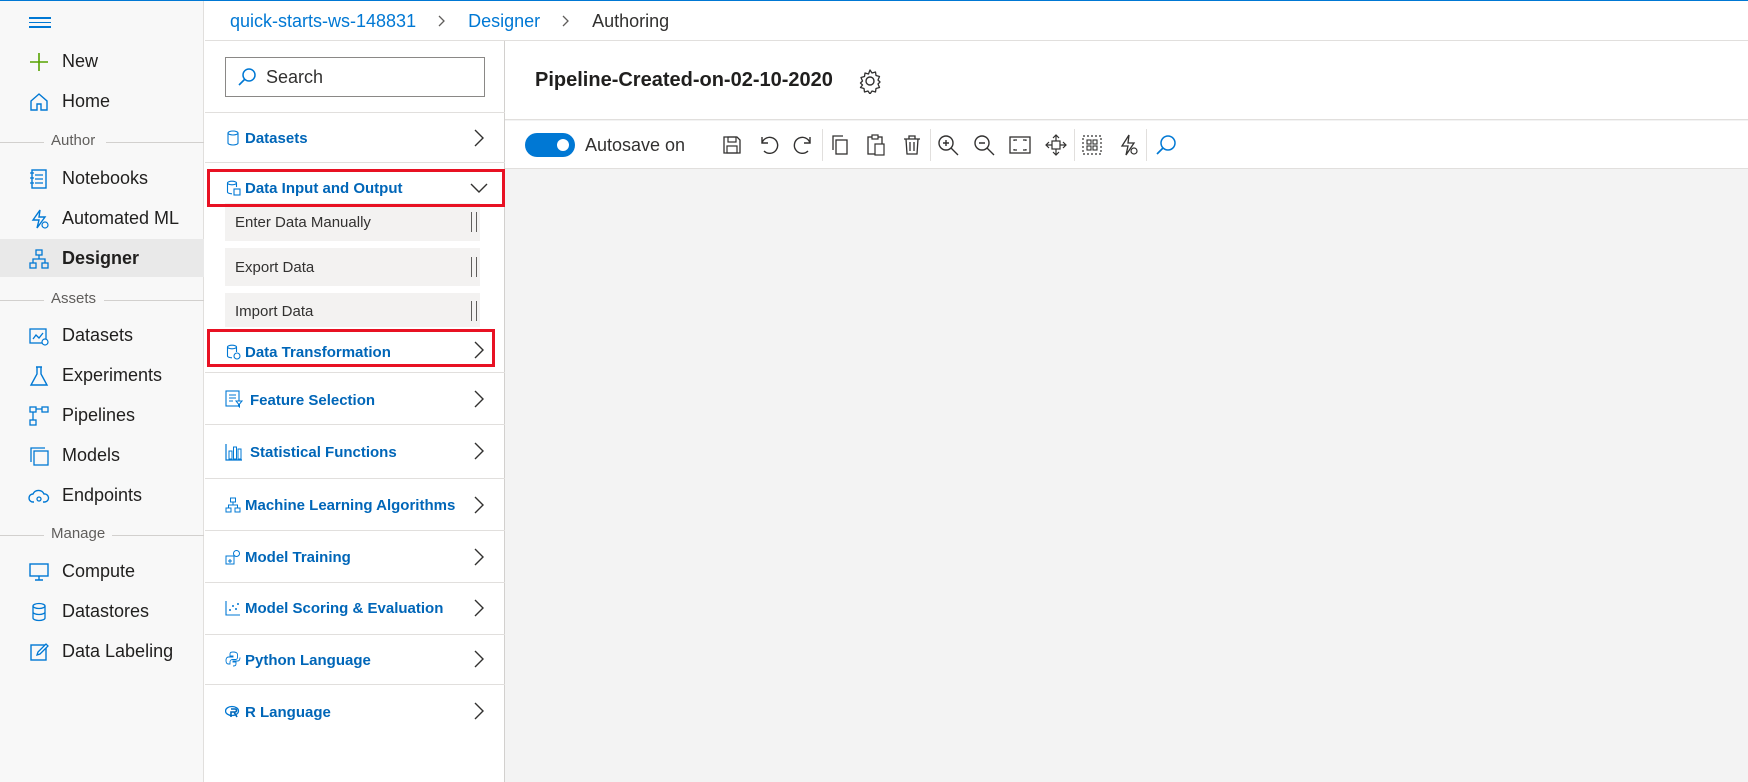  I want to click on feature-selection-icon, so click(234, 399).